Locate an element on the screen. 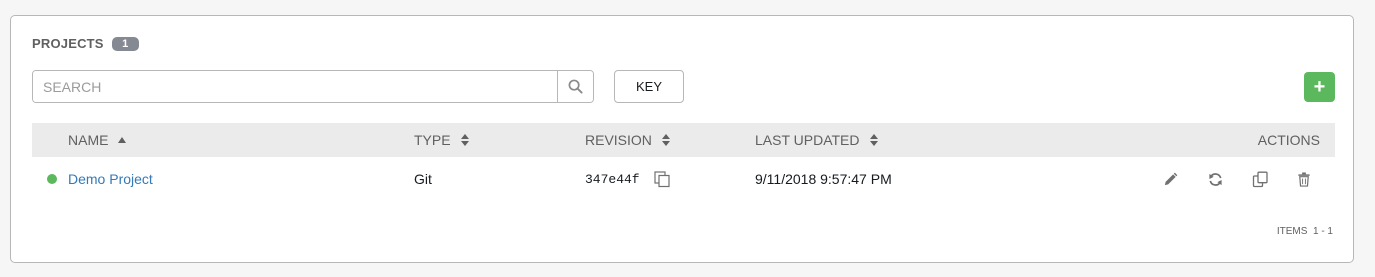 The height and width of the screenshot is (277, 1375). column-header-actions: ACTIONS is located at coordinates (1289, 140).